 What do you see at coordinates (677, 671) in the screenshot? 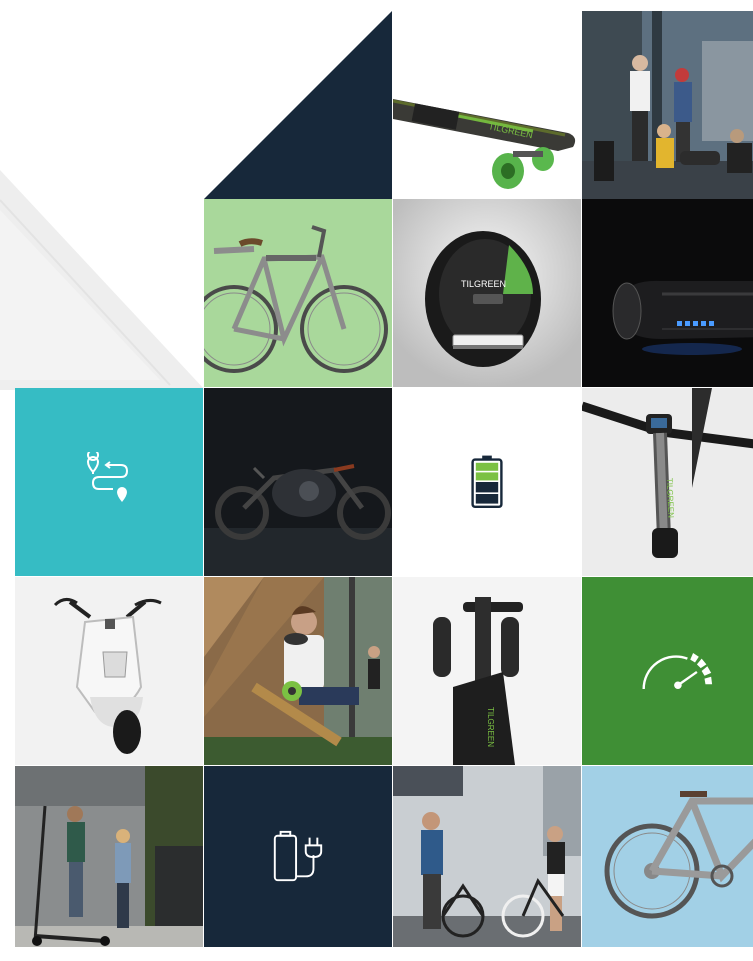
I see `speedometer-icon` at bounding box center [677, 671].